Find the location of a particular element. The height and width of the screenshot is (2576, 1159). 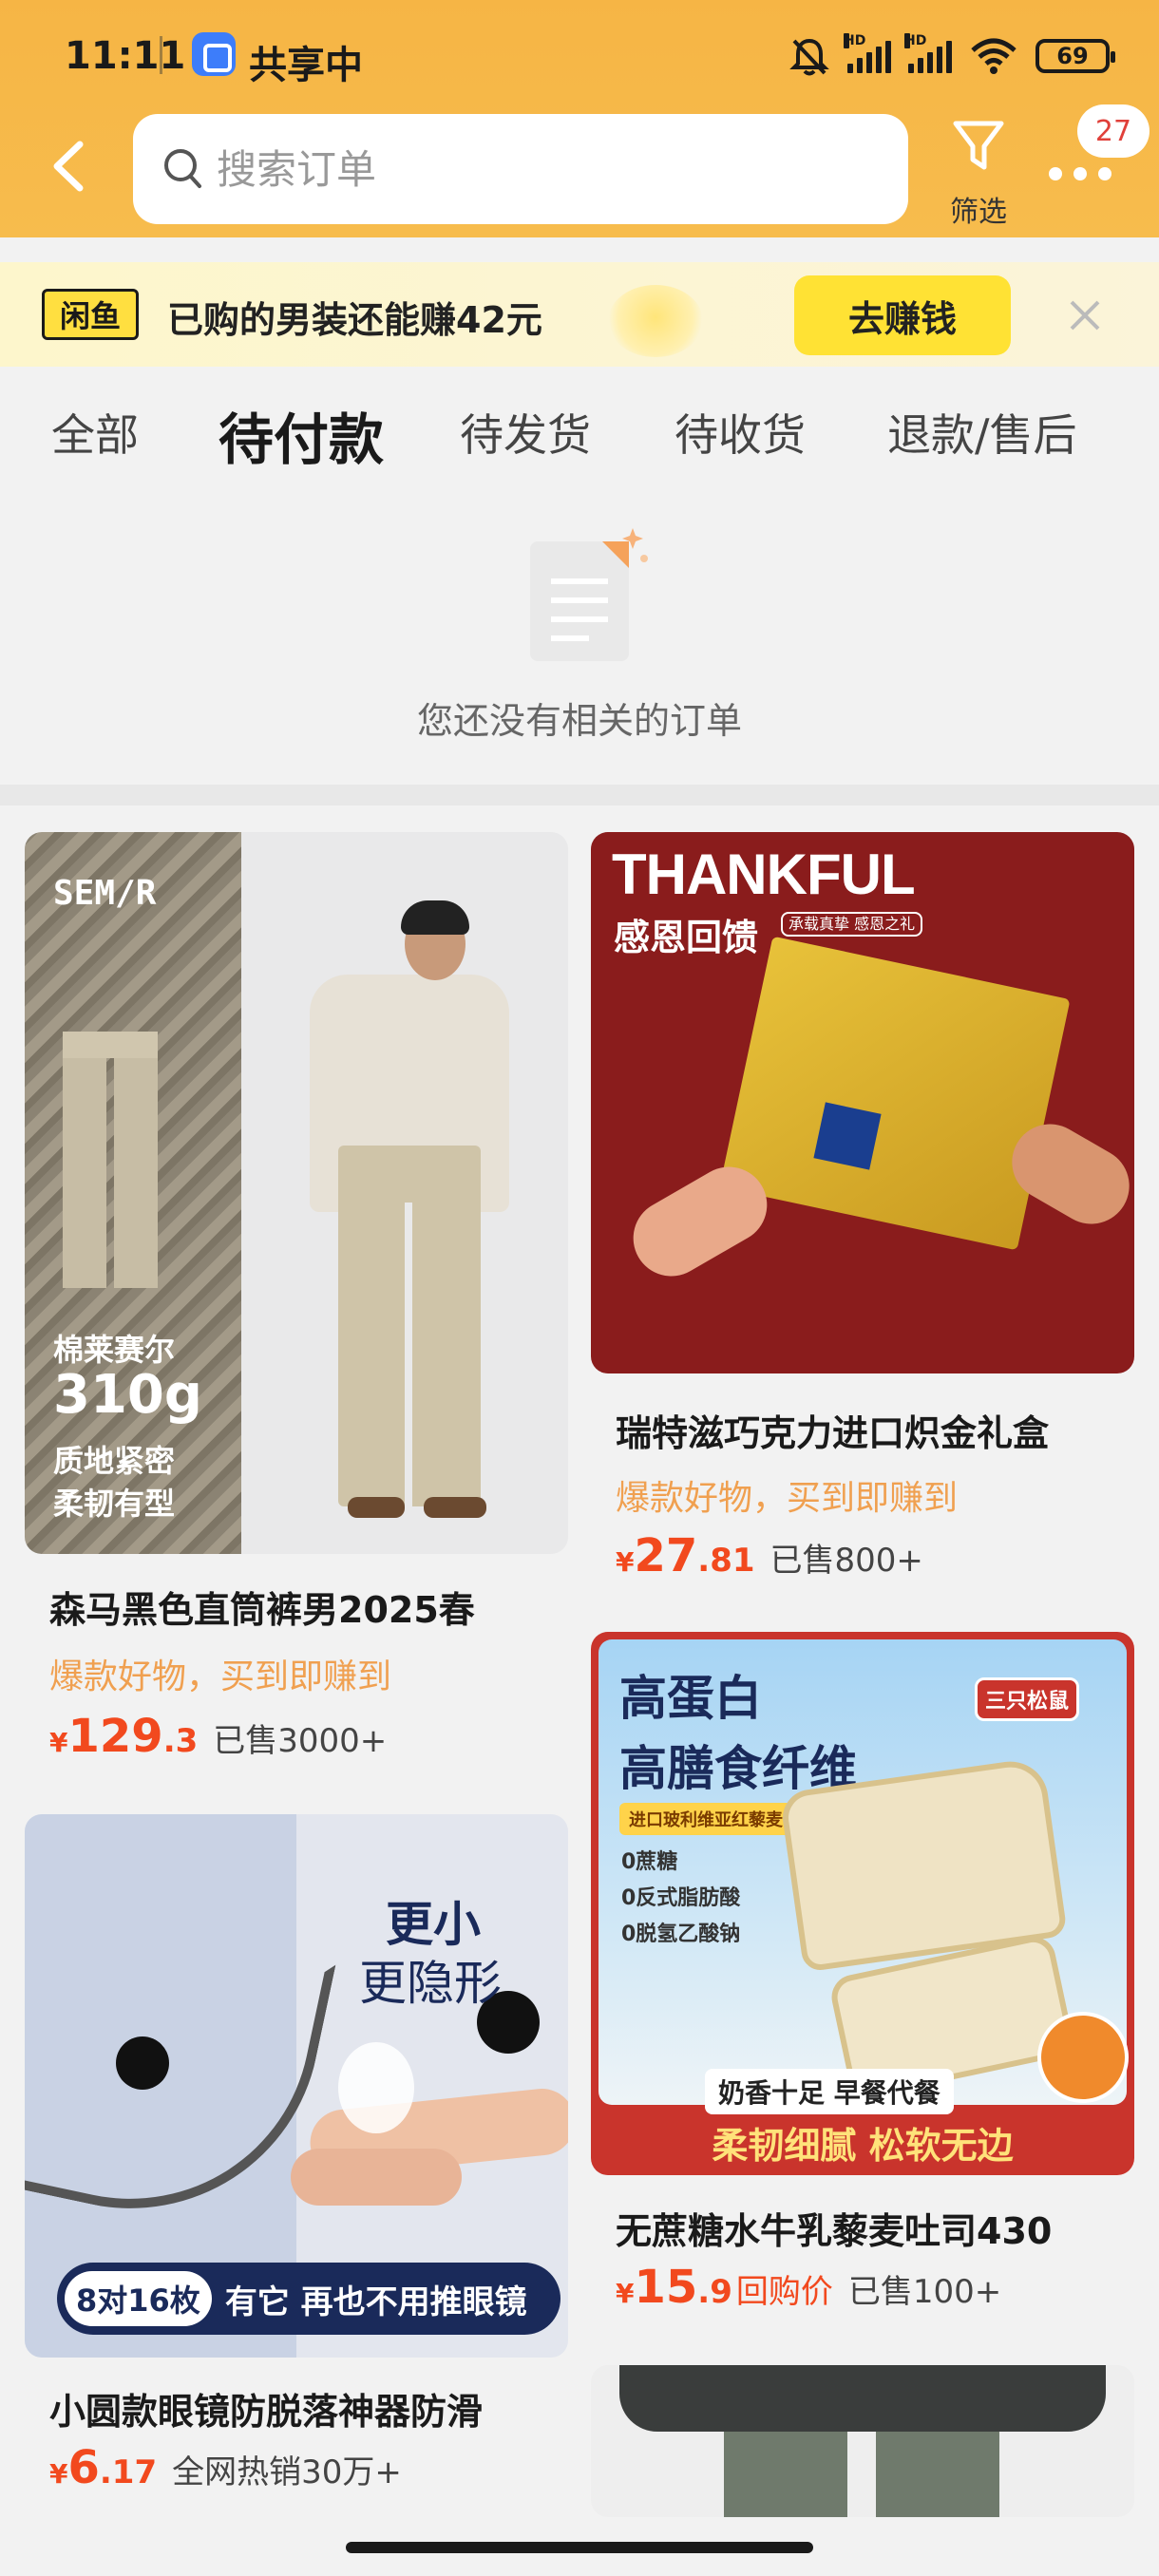

filter-button: 筛选 is located at coordinates (978, 172).